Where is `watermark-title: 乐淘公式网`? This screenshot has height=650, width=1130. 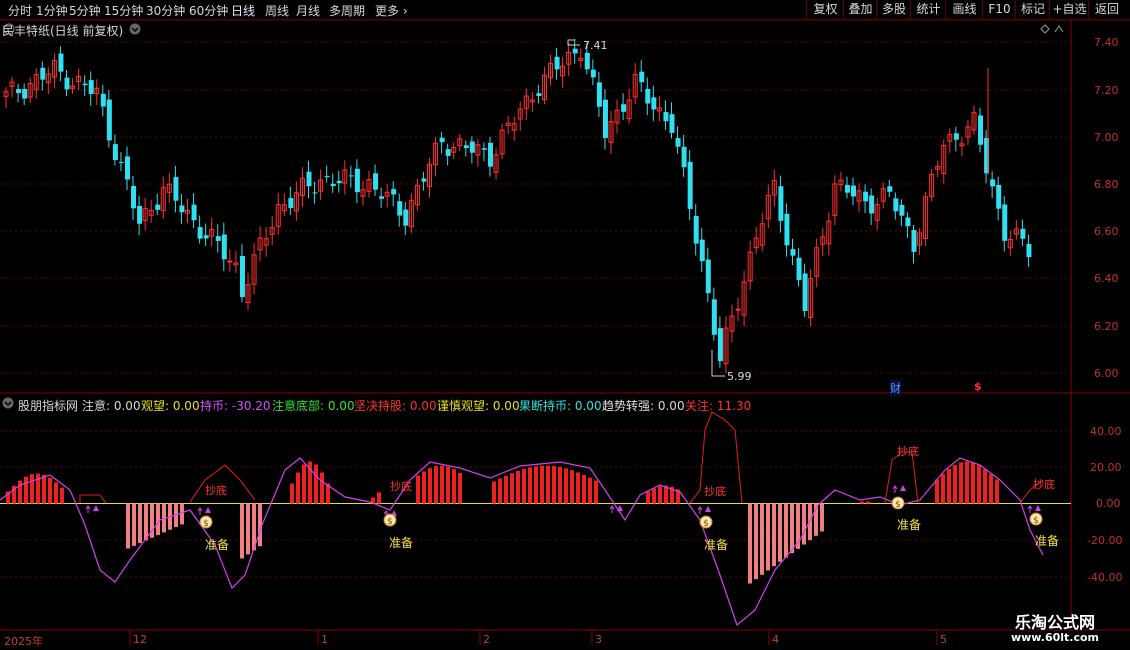 watermark-title: 乐淘公式网 is located at coordinates (1054, 622).